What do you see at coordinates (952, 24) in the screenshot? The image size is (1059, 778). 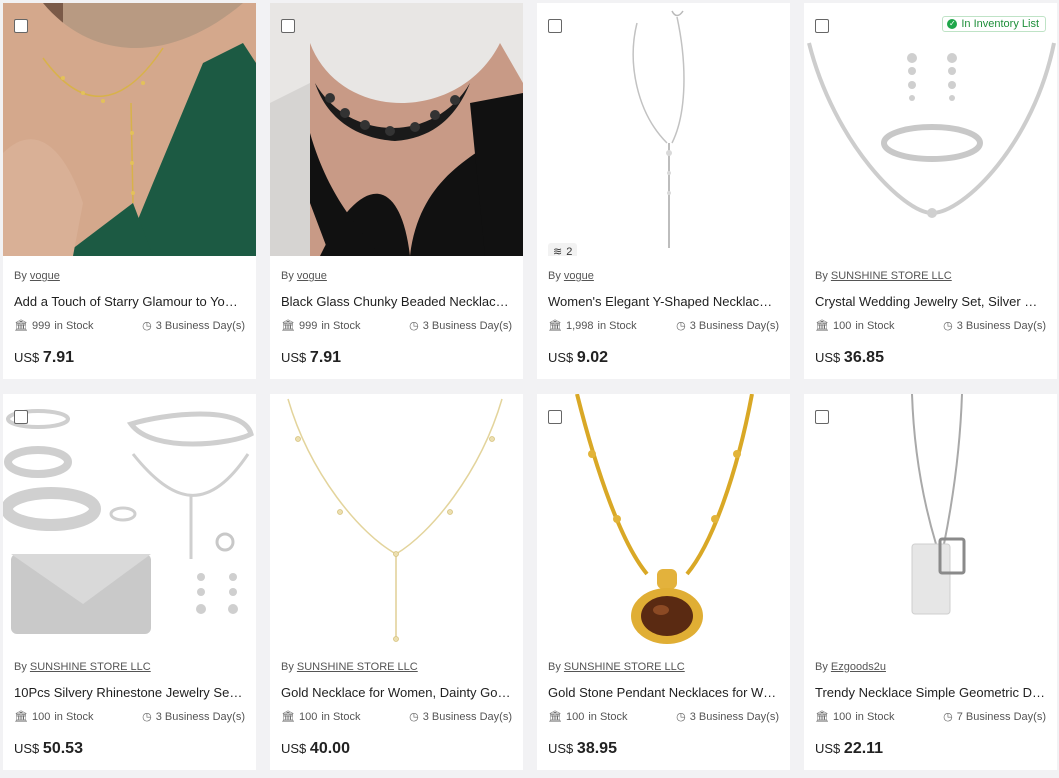 I see `check-circle-icon: ✓` at bounding box center [952, 24].